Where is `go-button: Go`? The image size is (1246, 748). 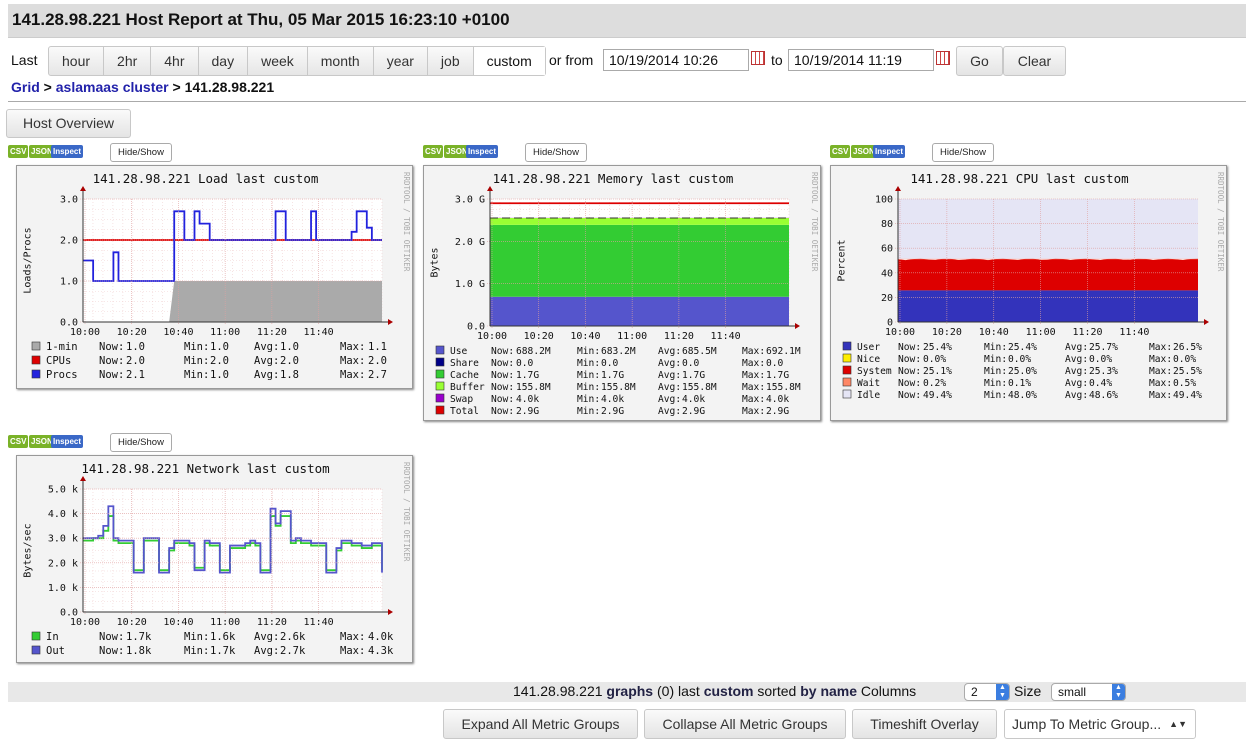
go-button: Go is located at coordinates (979, 61).